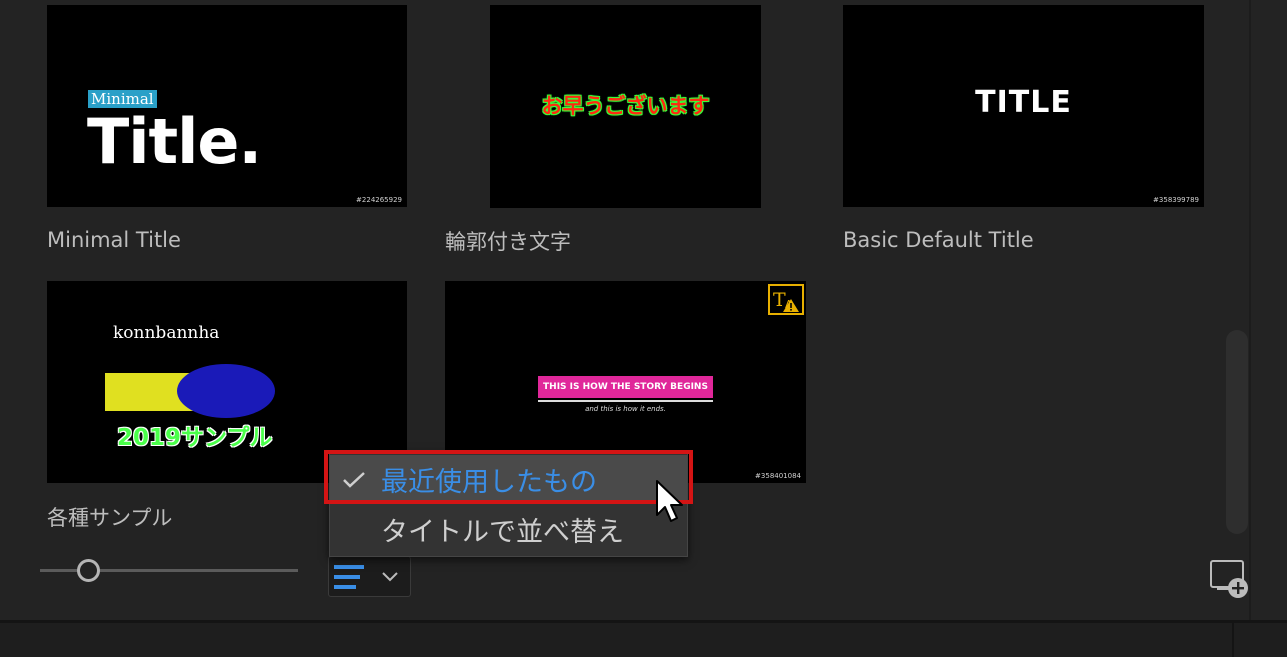 The image size is (1287, 657). Describe the element at coordinates (625, 387) in the screenshot. I see `story-headline: THIS IS HOW THE STORY BEGINS` at that location.